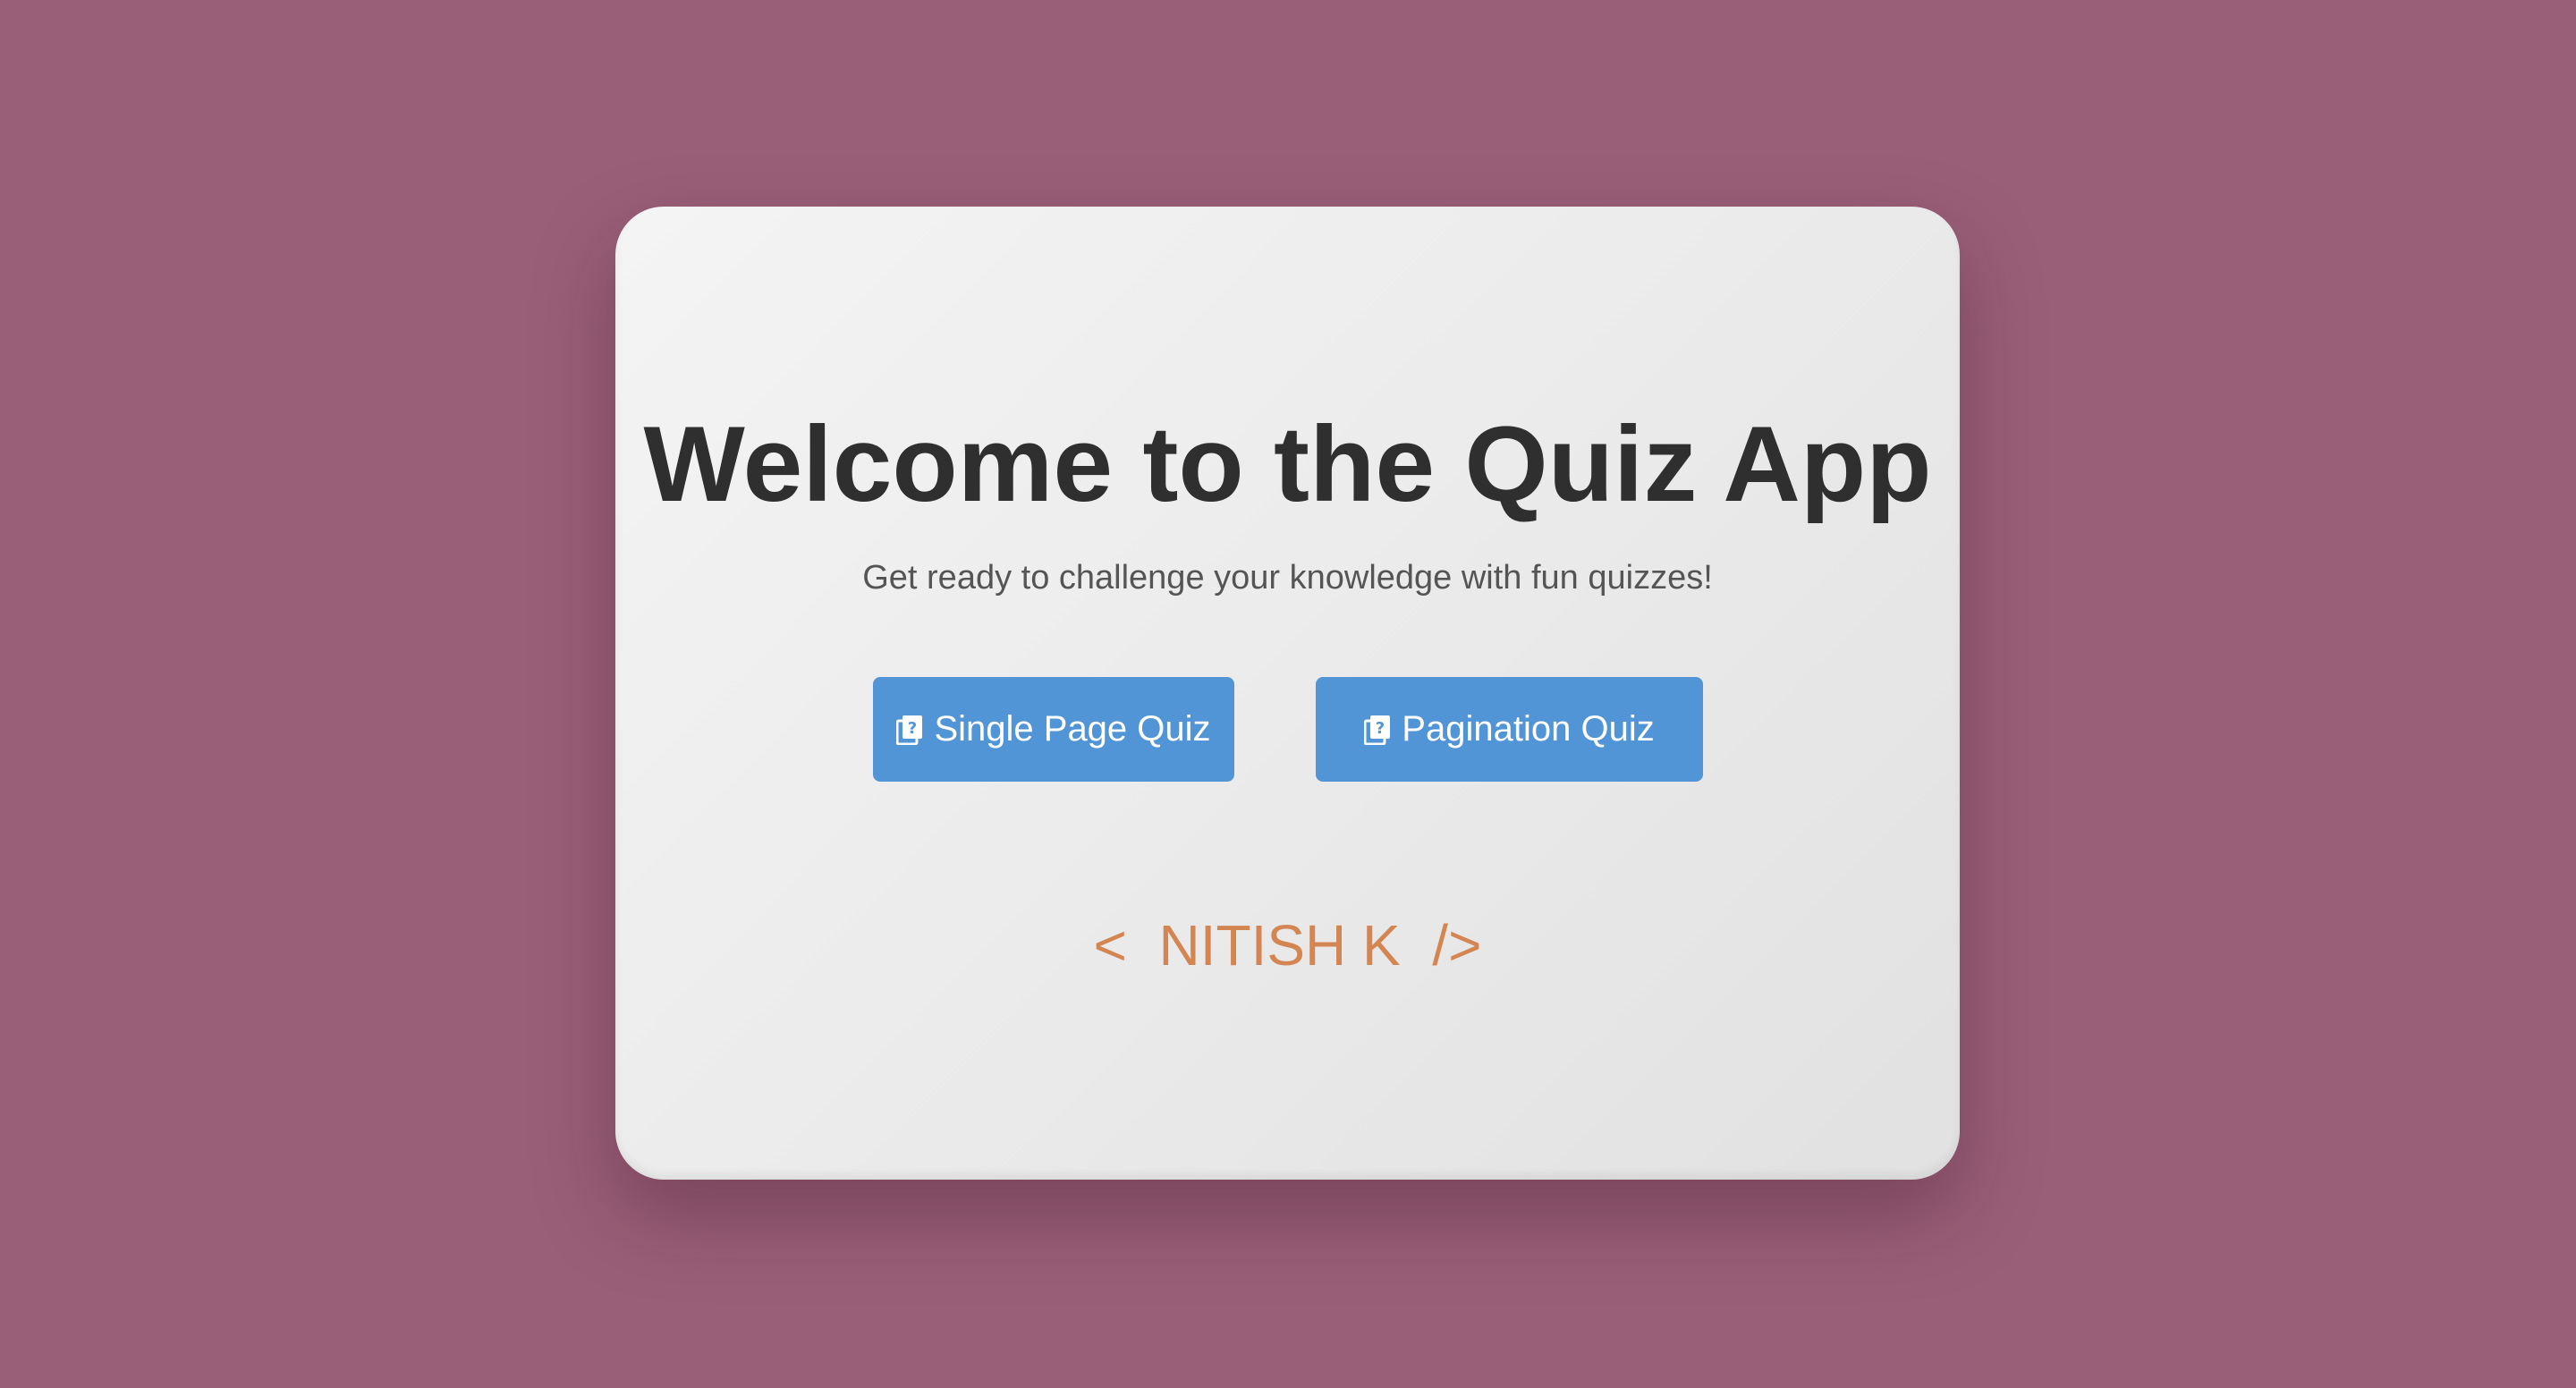 The image size is (2576, 1388). What do you see at coordinates (1279, 946) in the screenshot?
I see `signature-name: NITISH K` at bounding box center [1279, 946].